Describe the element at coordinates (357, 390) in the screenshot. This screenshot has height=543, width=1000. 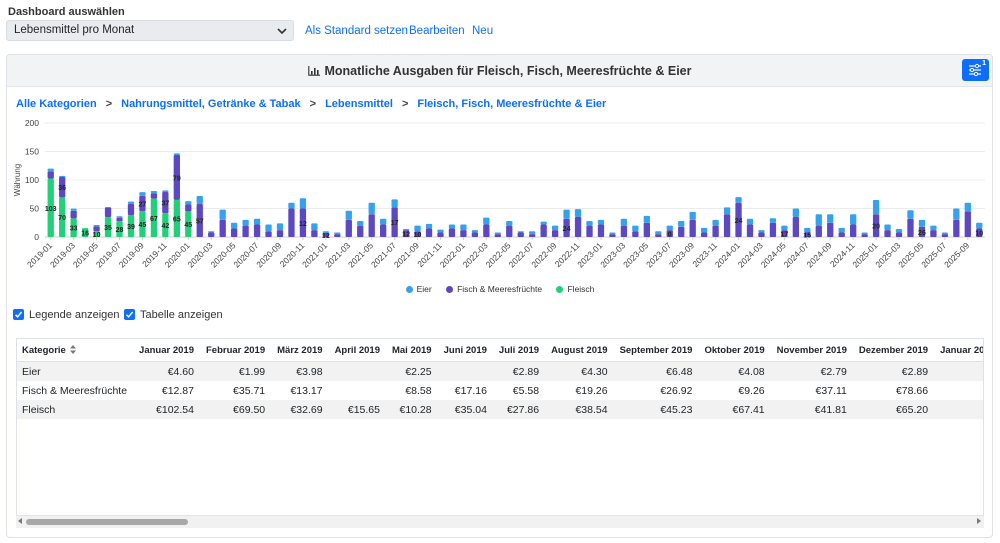
I see `table-cell` at that location.